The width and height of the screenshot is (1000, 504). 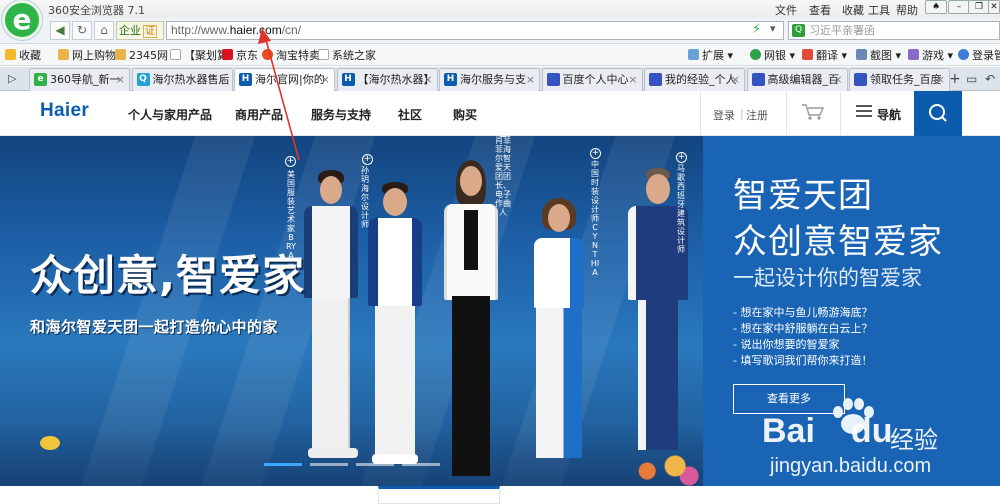 What do you see at coordinates (592, 79) in the screenshot?
I see `tab-6: 🐾 百度个人中心 ×` at bounding box center [592, 79].